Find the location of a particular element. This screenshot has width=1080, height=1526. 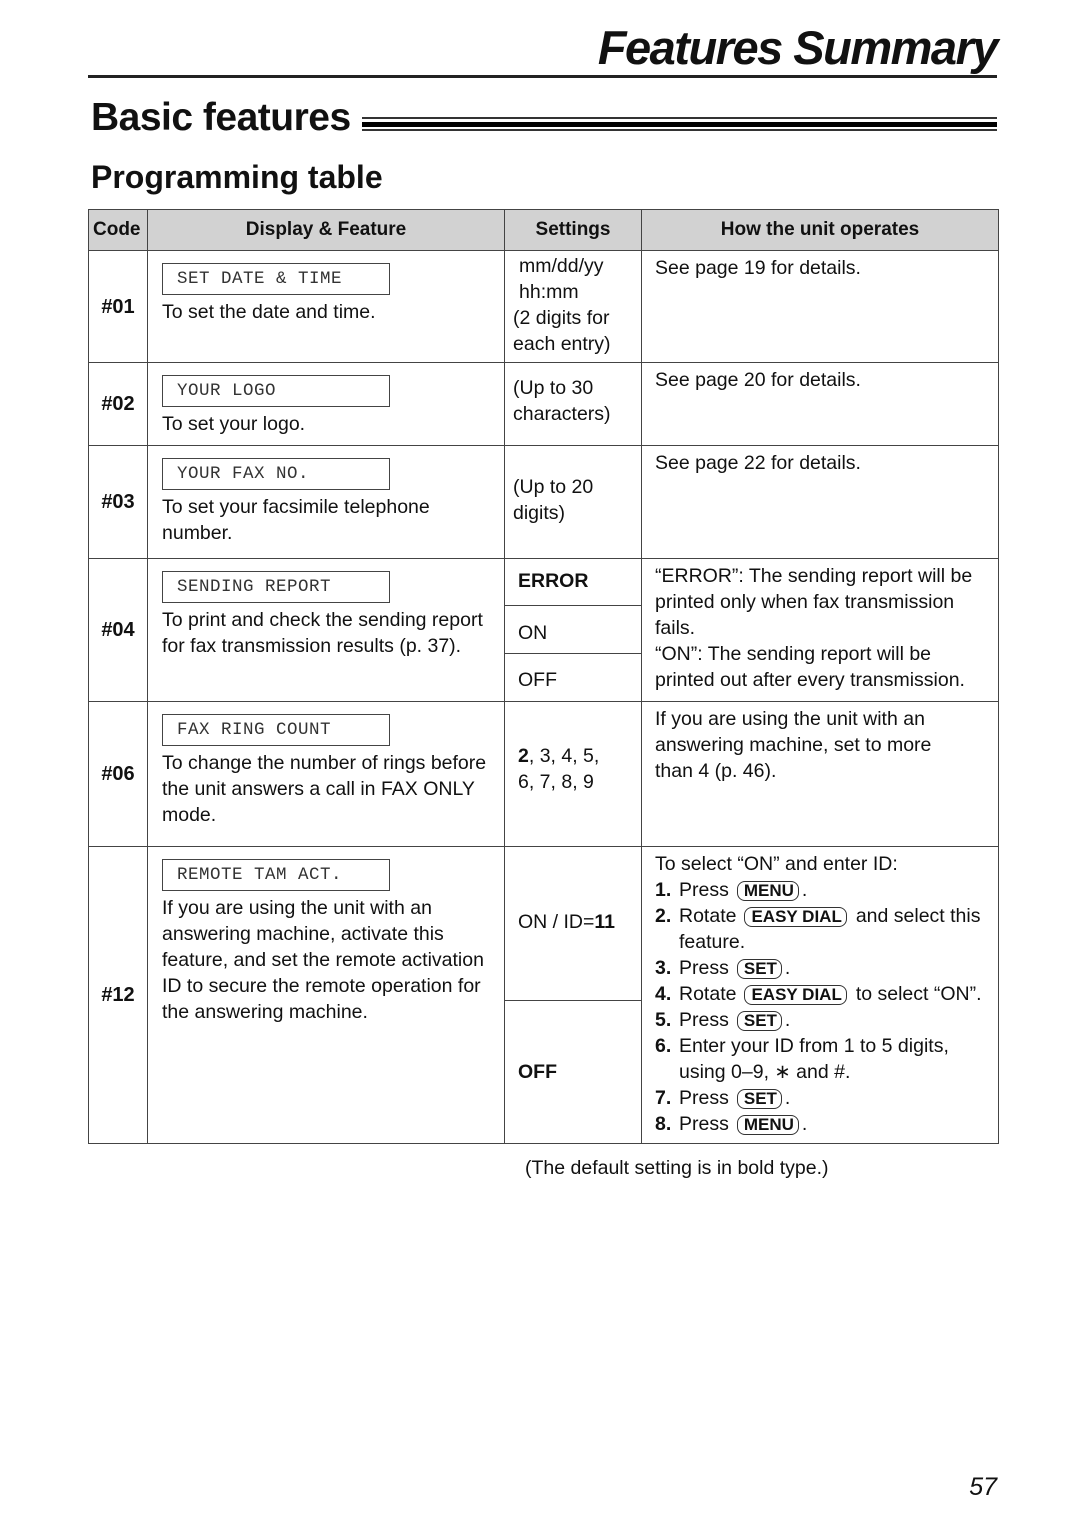

feature-code: #04 is located at coordinates (118, 630).